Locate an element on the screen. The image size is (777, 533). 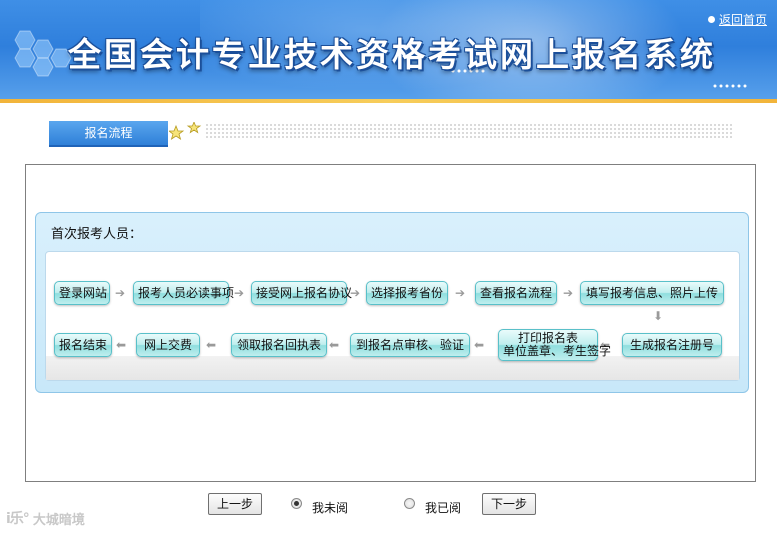
prev-step-button: 上一步 is located at coordinates (235, 504).